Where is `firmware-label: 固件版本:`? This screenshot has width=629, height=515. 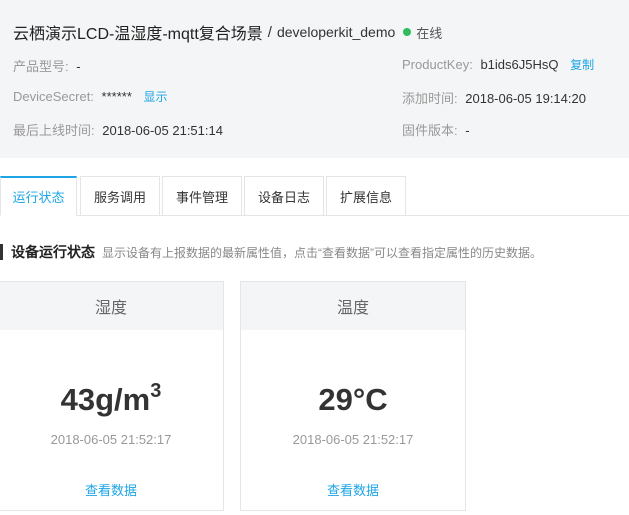
firmware-label: 固件版本: is located at coordinates (430, 130).